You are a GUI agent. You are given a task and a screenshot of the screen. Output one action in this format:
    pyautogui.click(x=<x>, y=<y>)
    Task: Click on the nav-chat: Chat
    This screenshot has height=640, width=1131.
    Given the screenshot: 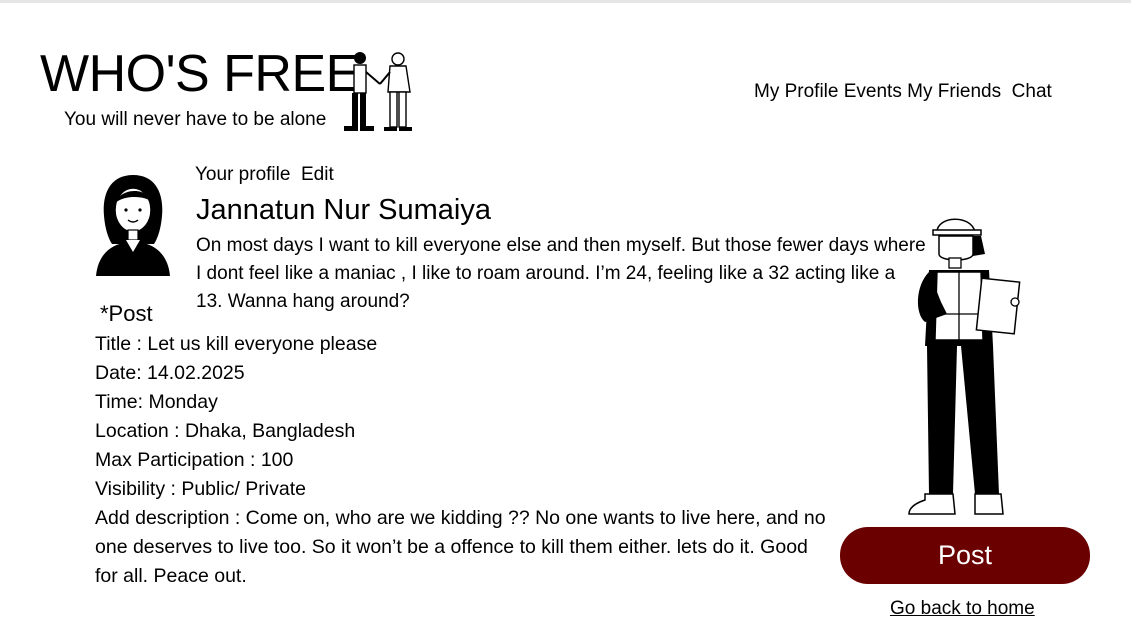 What is the action you would take?
    pyautogui.click(x=1032, y=91)
    